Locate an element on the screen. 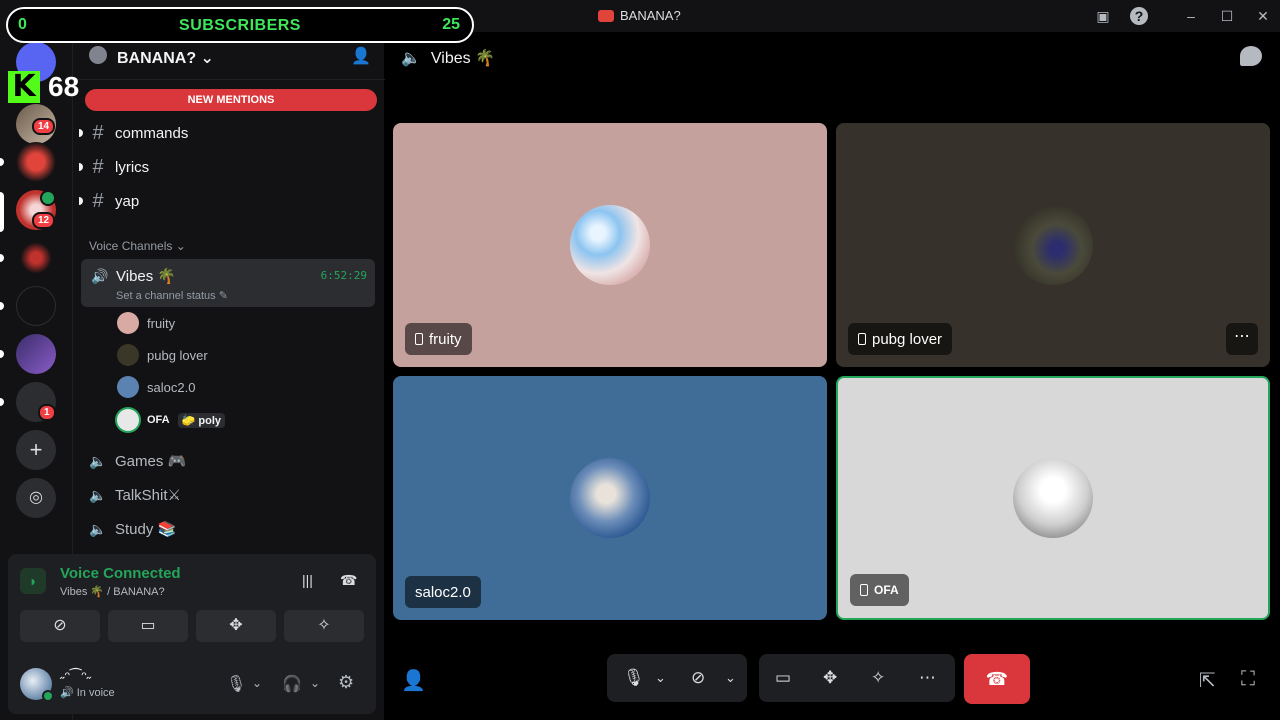 This screenshot has height=720, width=1280. more-icon: ⋯ is located at coordinates (927, 678).